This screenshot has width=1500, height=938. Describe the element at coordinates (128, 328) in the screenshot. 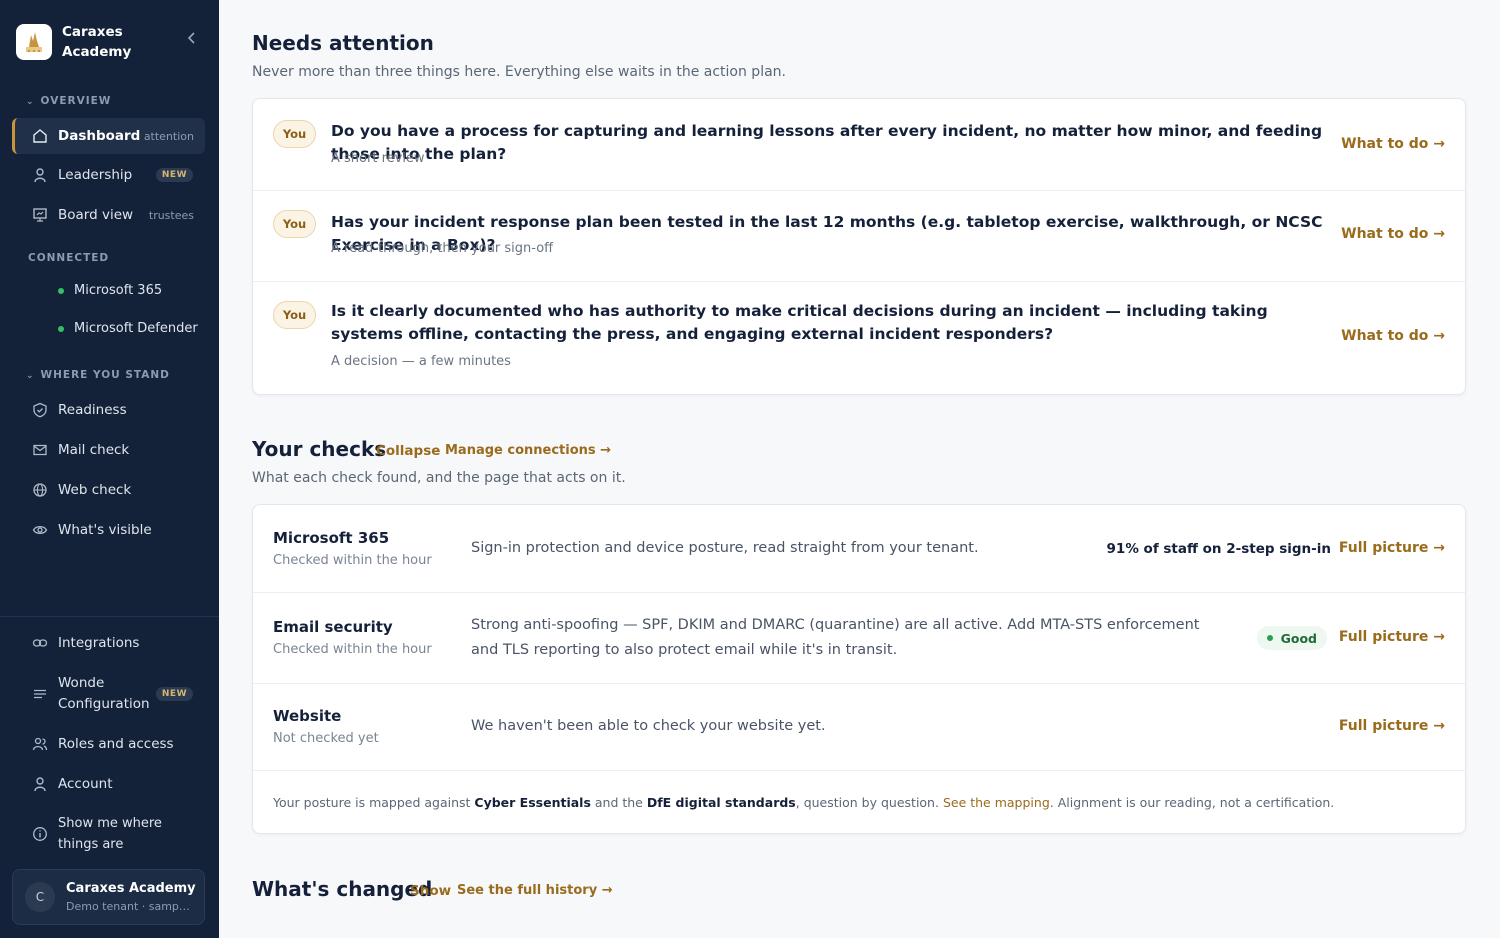

I see `sidebar-item-microsoft-defender: Microsoft Defender` at that location.